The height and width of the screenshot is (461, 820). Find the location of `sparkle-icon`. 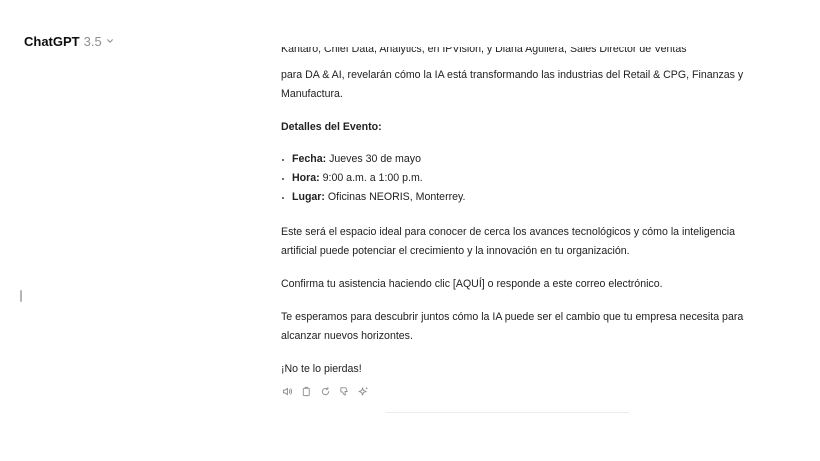

sparkle-icon is located at coordinates (362, 391).